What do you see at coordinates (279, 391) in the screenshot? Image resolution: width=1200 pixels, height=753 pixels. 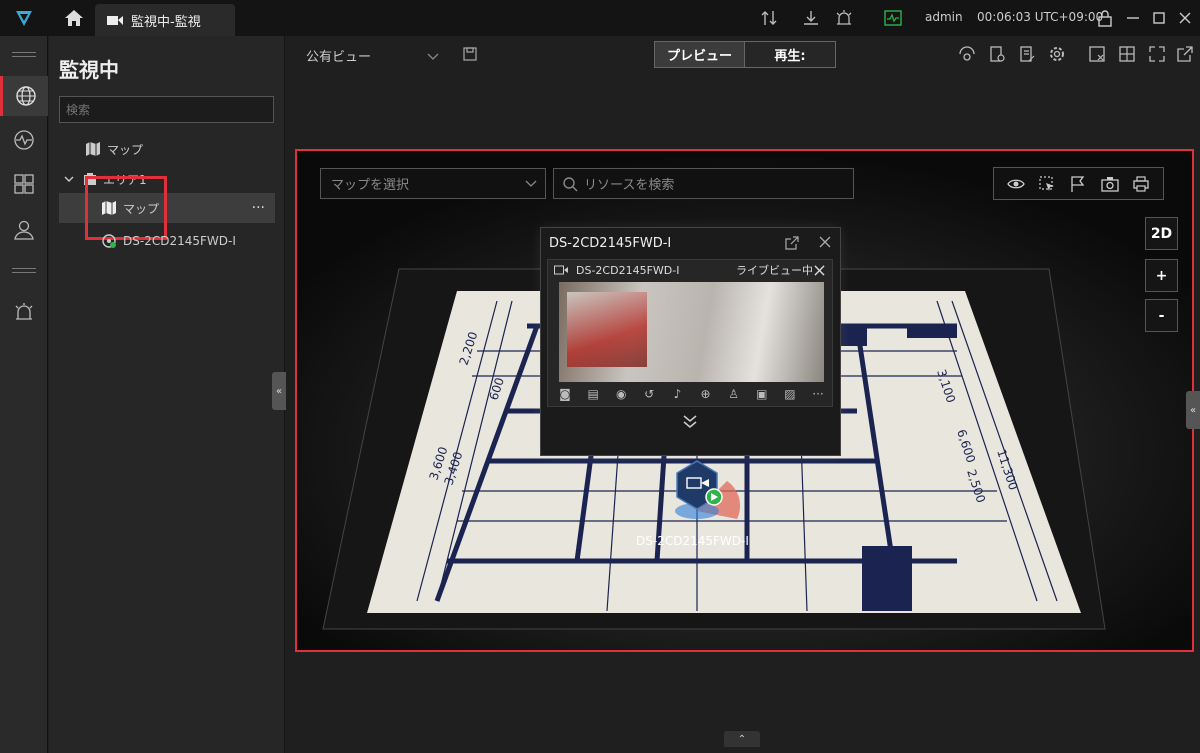 I see `collapse-panel-button: «` at bounding box center [279, 391].